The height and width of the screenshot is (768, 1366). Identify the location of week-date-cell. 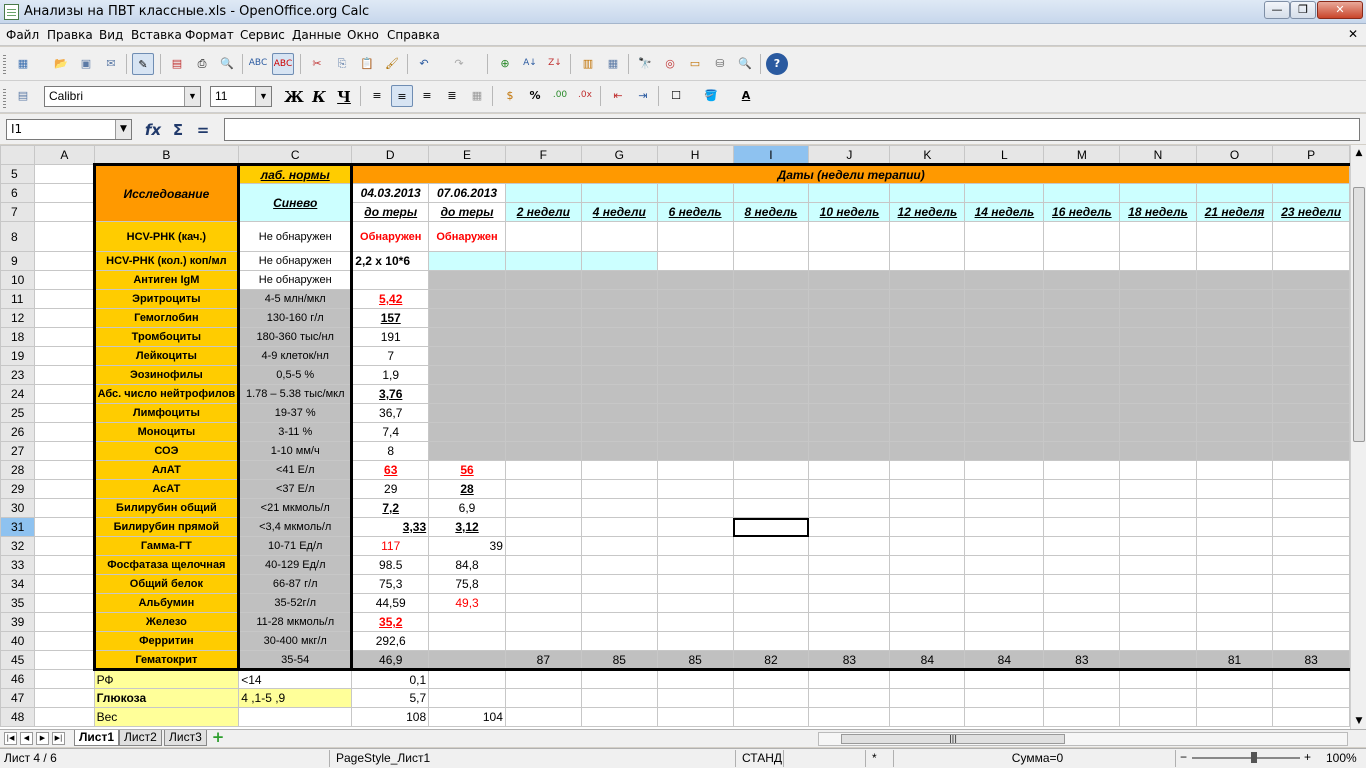
(1004, 193).